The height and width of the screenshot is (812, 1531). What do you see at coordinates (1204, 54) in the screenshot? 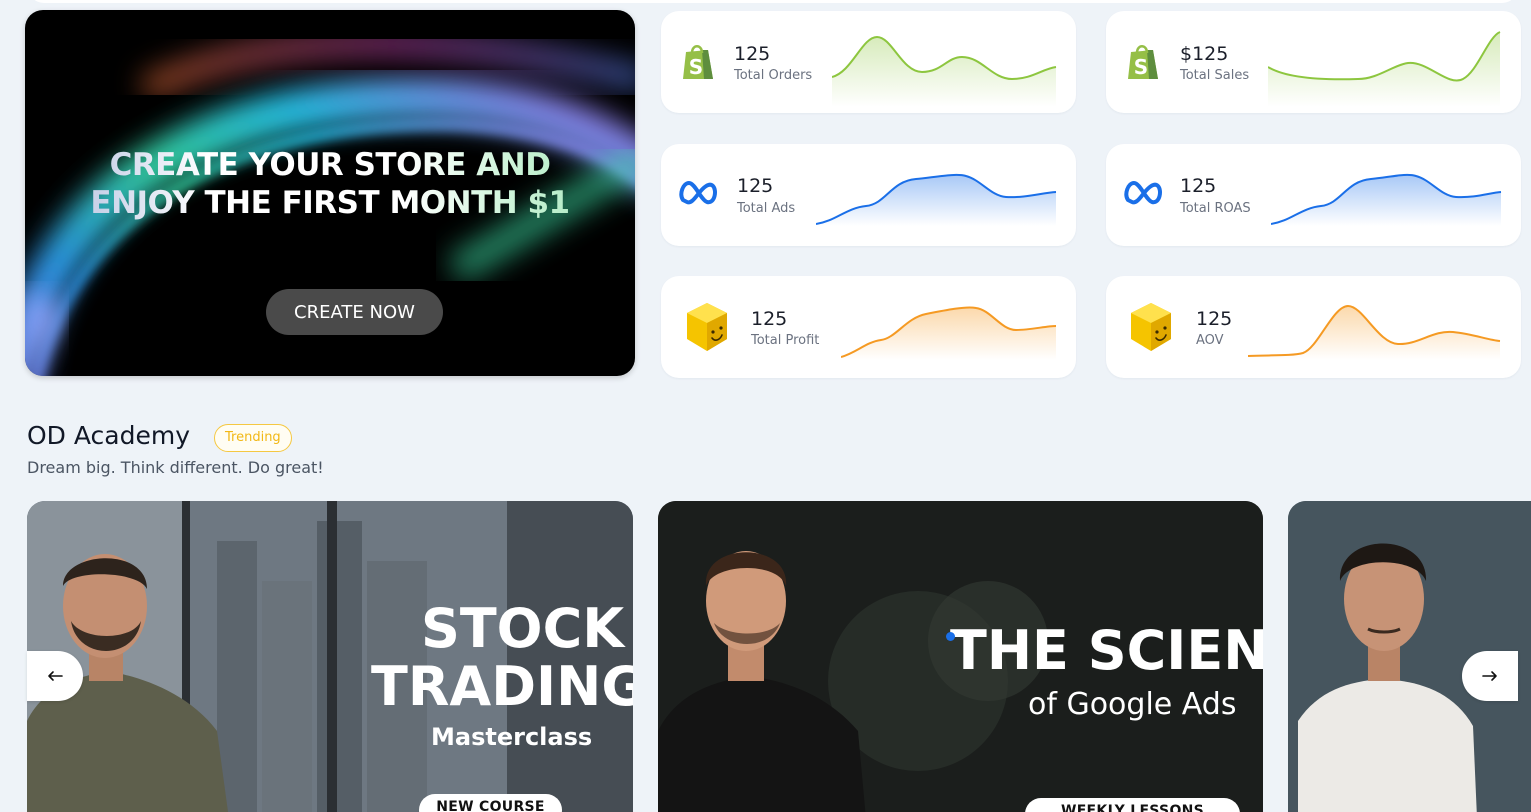
I see `stat-value: $125` at bounding box center [1204, 54].